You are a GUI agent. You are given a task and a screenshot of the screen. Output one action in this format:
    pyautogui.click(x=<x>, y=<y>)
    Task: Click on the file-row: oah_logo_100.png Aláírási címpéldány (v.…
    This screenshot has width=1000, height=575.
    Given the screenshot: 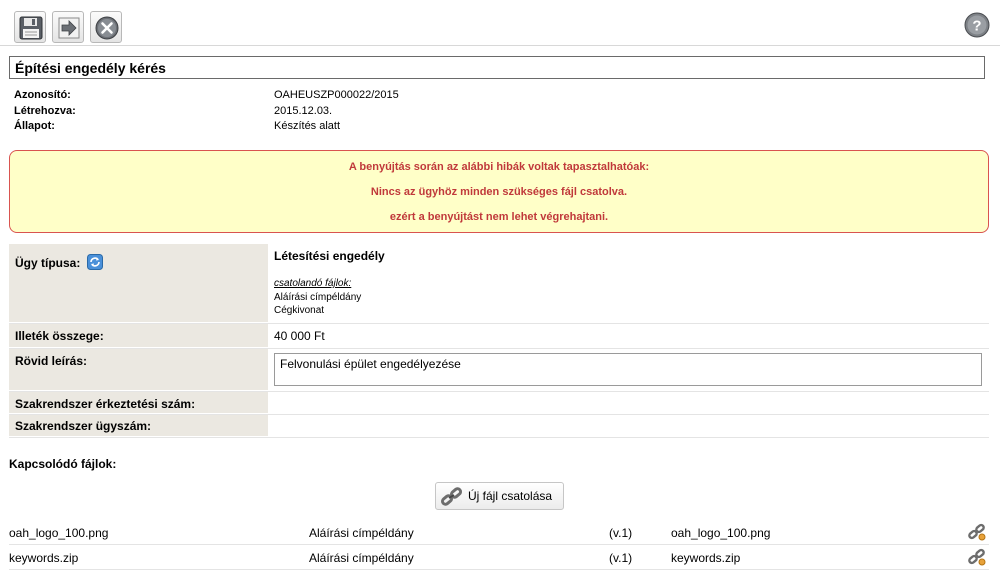 What is the action you would take?
    pyautogui.click(x=499, y=533)
    